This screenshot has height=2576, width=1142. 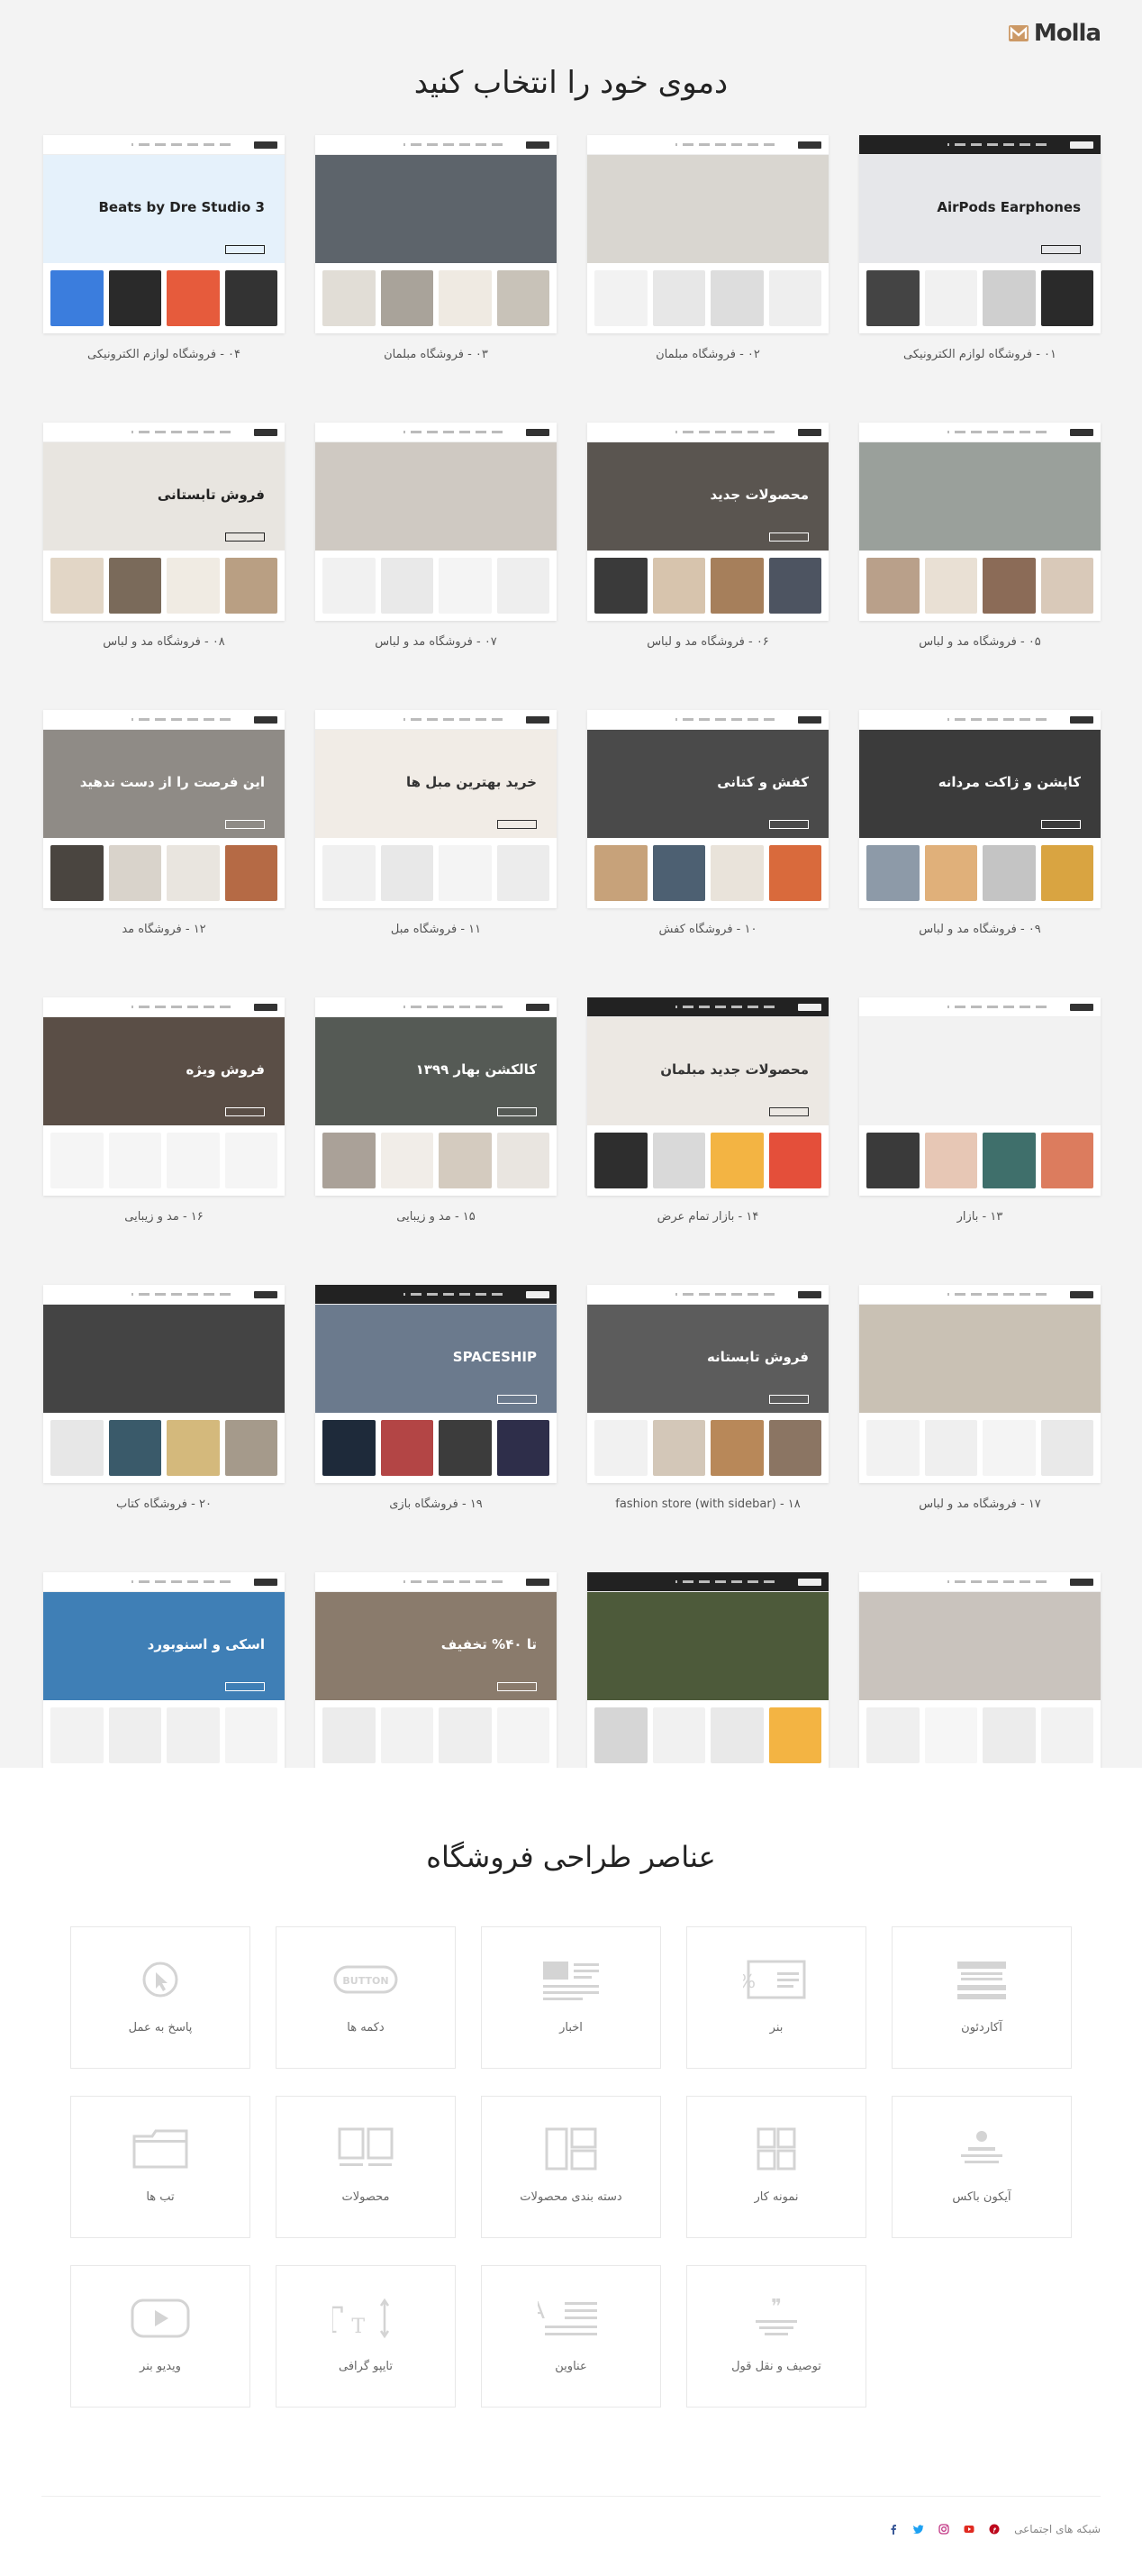 I want to click on element-card: A عناوین, so click(x=571, y=2336).